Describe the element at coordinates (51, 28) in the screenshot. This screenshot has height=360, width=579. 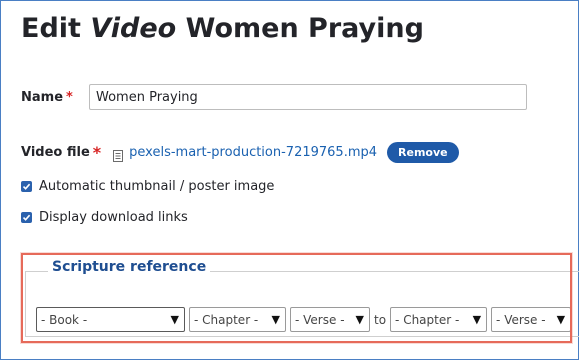
I see `title-prefix: Edit` at that location.